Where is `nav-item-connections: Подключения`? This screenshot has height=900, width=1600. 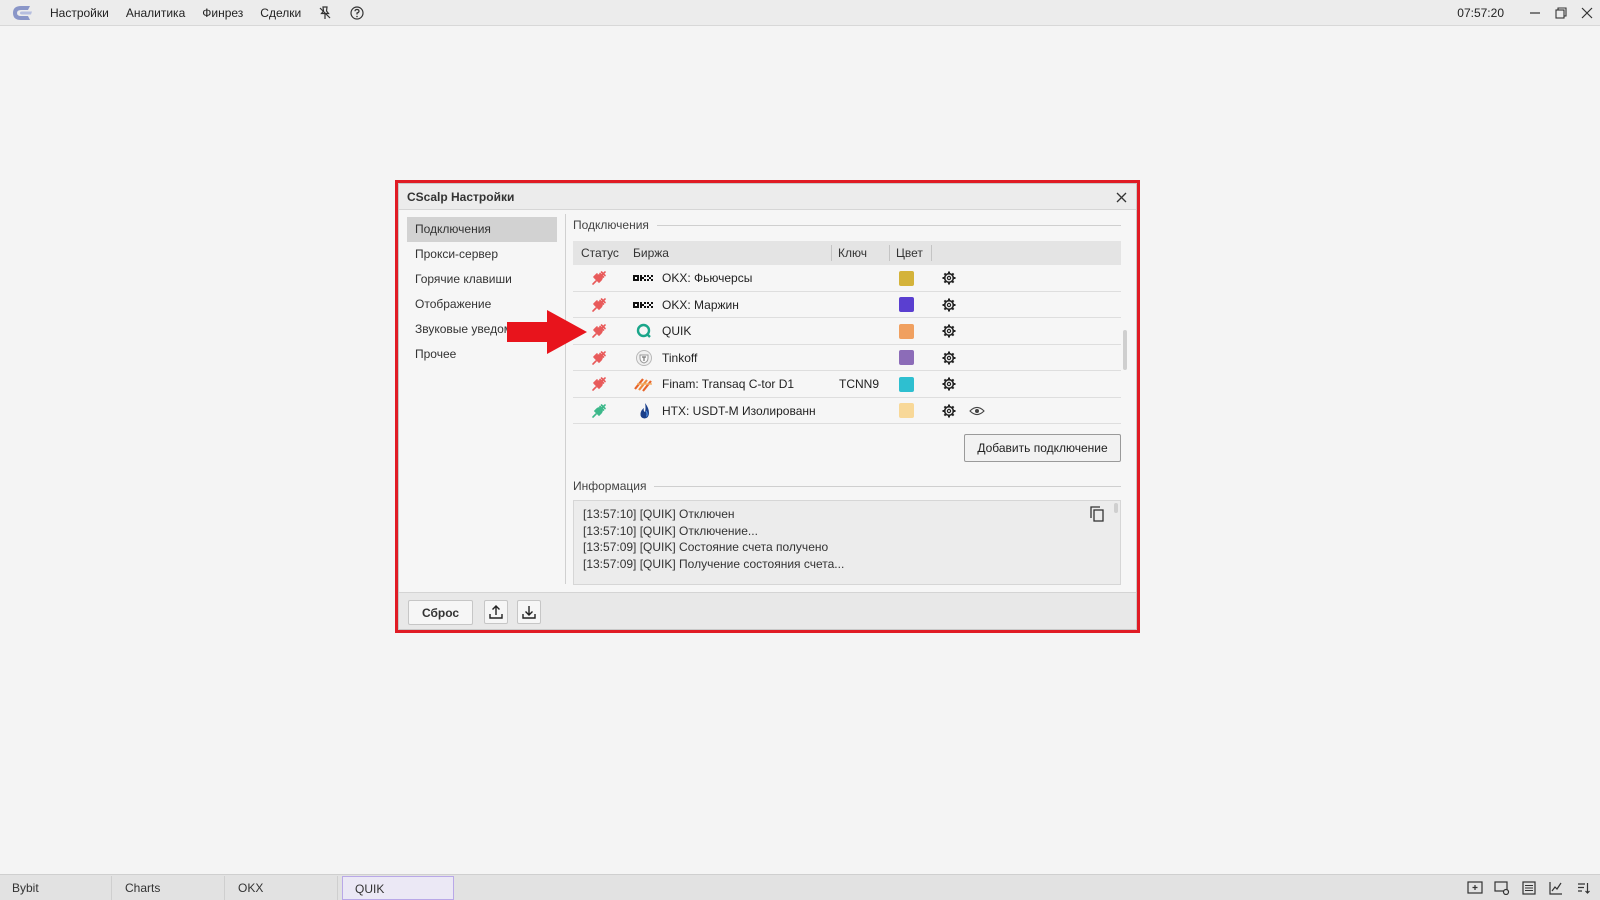
nav-item-connections: Подключения is located at coordinates (482, 229).